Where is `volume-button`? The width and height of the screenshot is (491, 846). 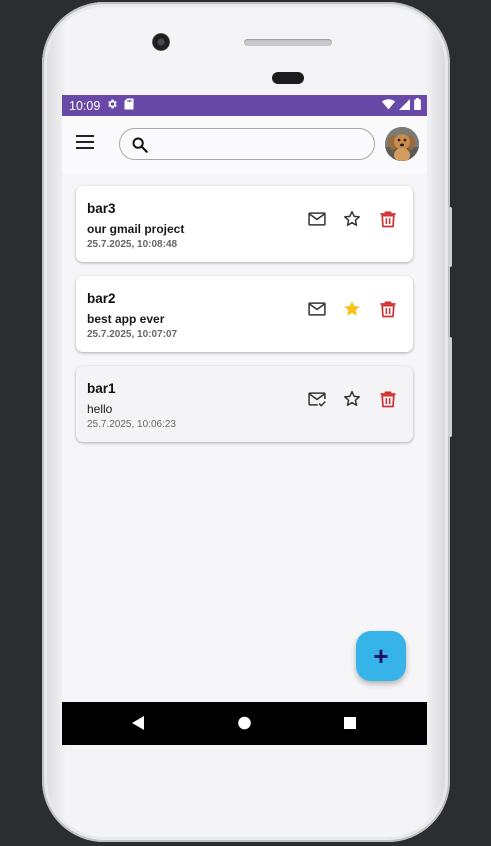 volume-button is located at coordinates (450, 237).